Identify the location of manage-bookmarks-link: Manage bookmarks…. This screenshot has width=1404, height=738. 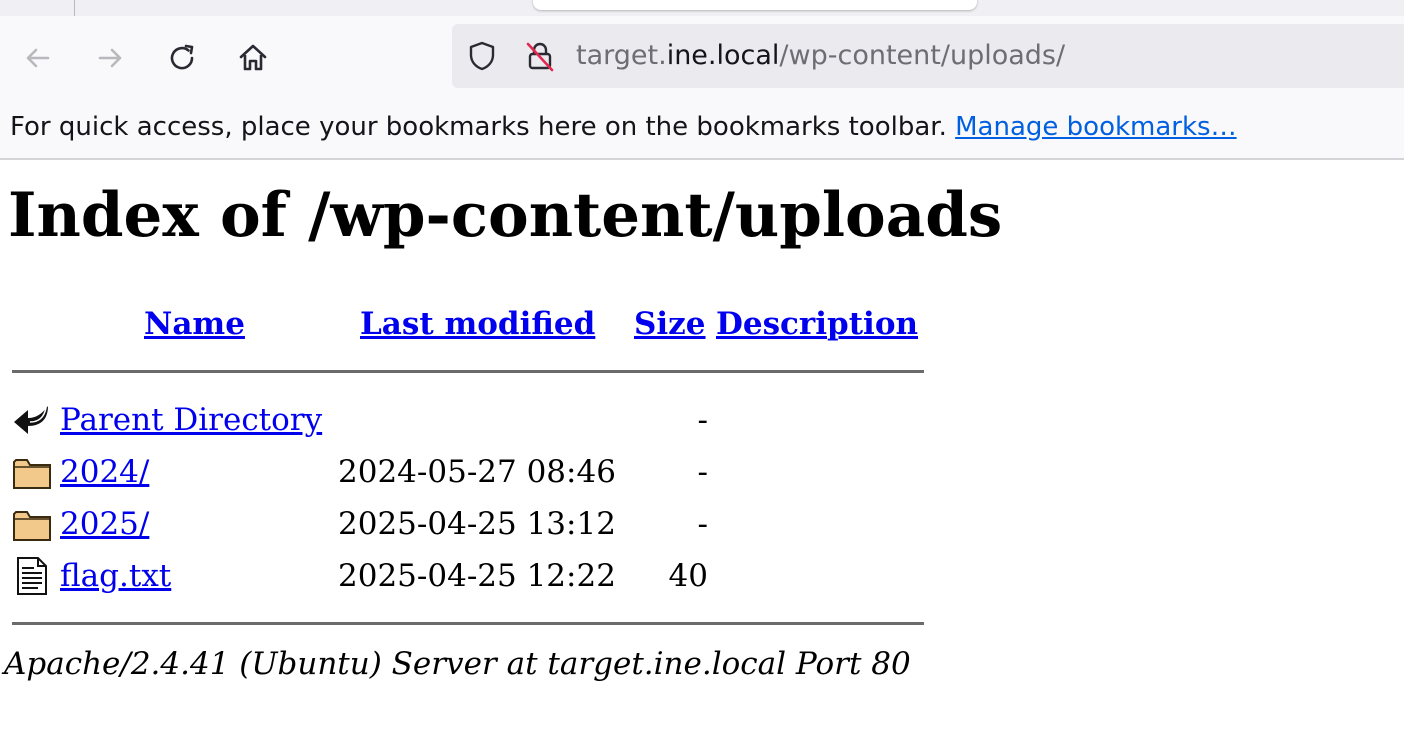
(1095, 127).